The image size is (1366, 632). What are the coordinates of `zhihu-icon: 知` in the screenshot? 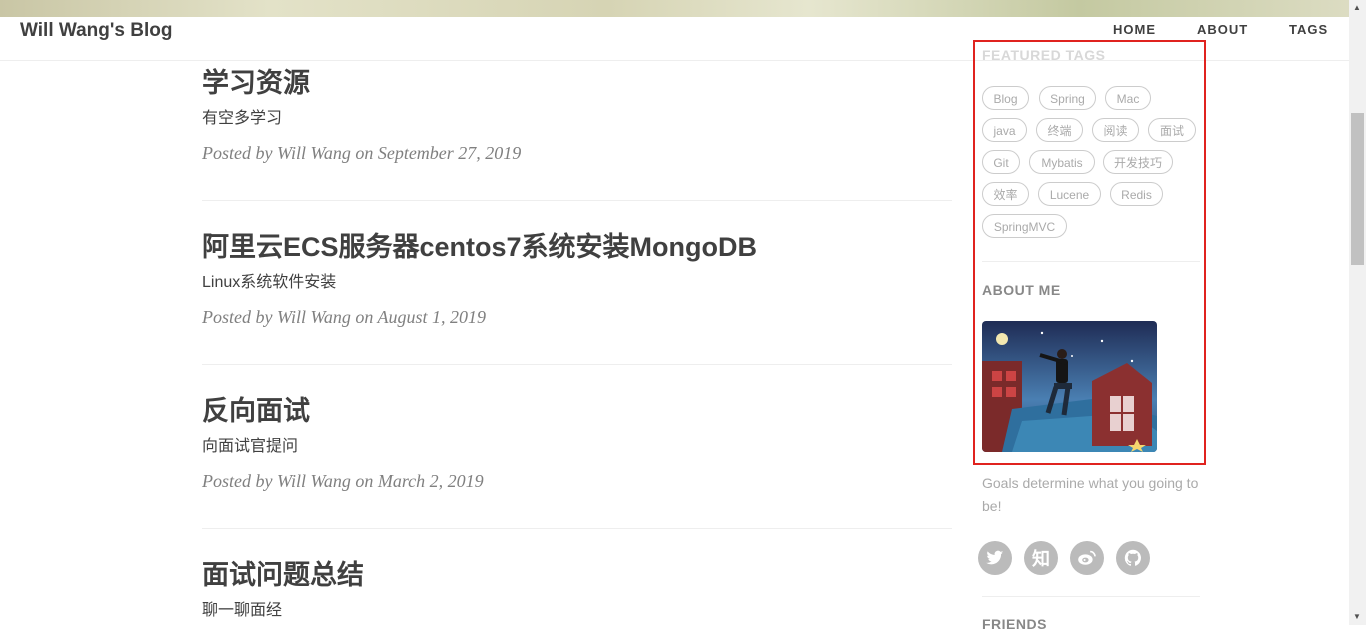 It's located at (1041, 558).